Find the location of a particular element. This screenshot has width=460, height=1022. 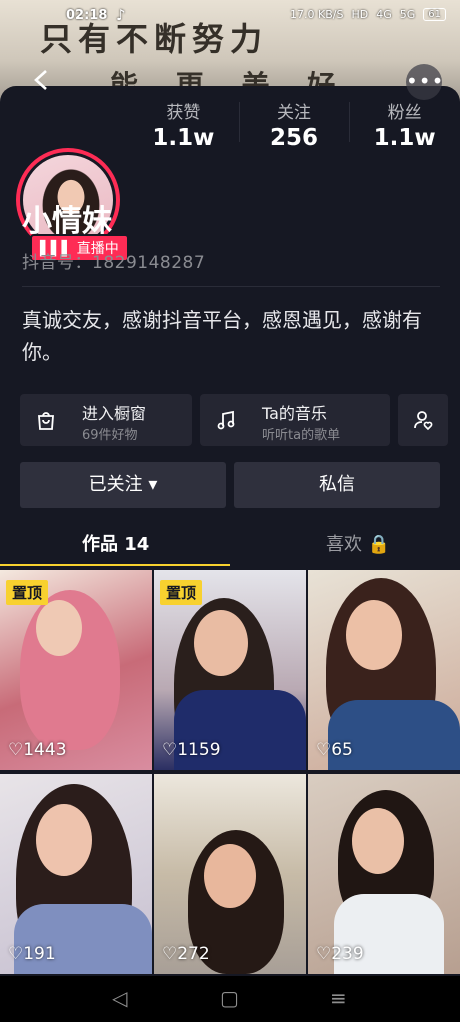

fan-group-tile is located at coordinates (423, 420).